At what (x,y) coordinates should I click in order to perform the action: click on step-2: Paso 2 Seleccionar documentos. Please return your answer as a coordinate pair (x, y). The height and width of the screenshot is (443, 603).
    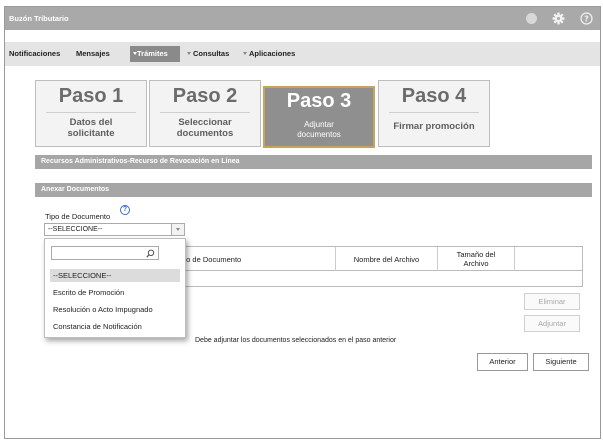
    Looking at the image, I should click on (205, 113).